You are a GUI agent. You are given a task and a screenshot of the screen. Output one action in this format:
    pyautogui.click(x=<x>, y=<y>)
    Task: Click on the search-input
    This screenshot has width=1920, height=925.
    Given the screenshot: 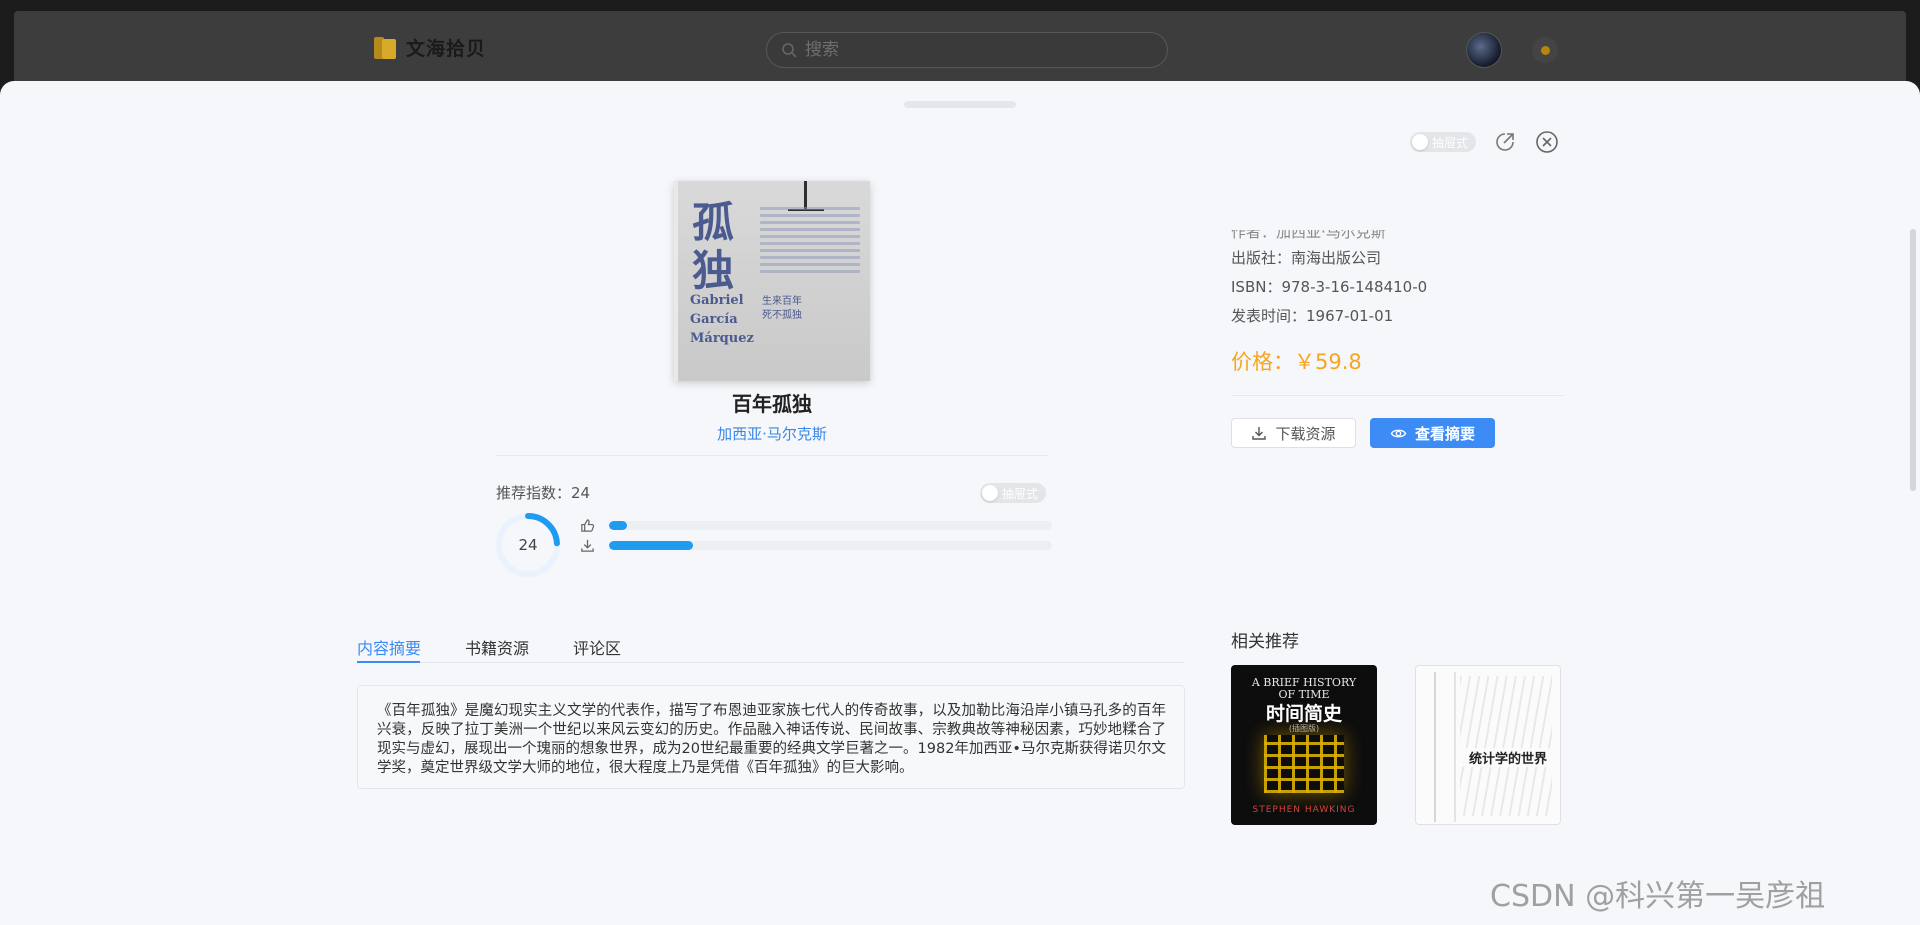 What is the action you would take?
    pyautogui.click(x=965, y=50)
    